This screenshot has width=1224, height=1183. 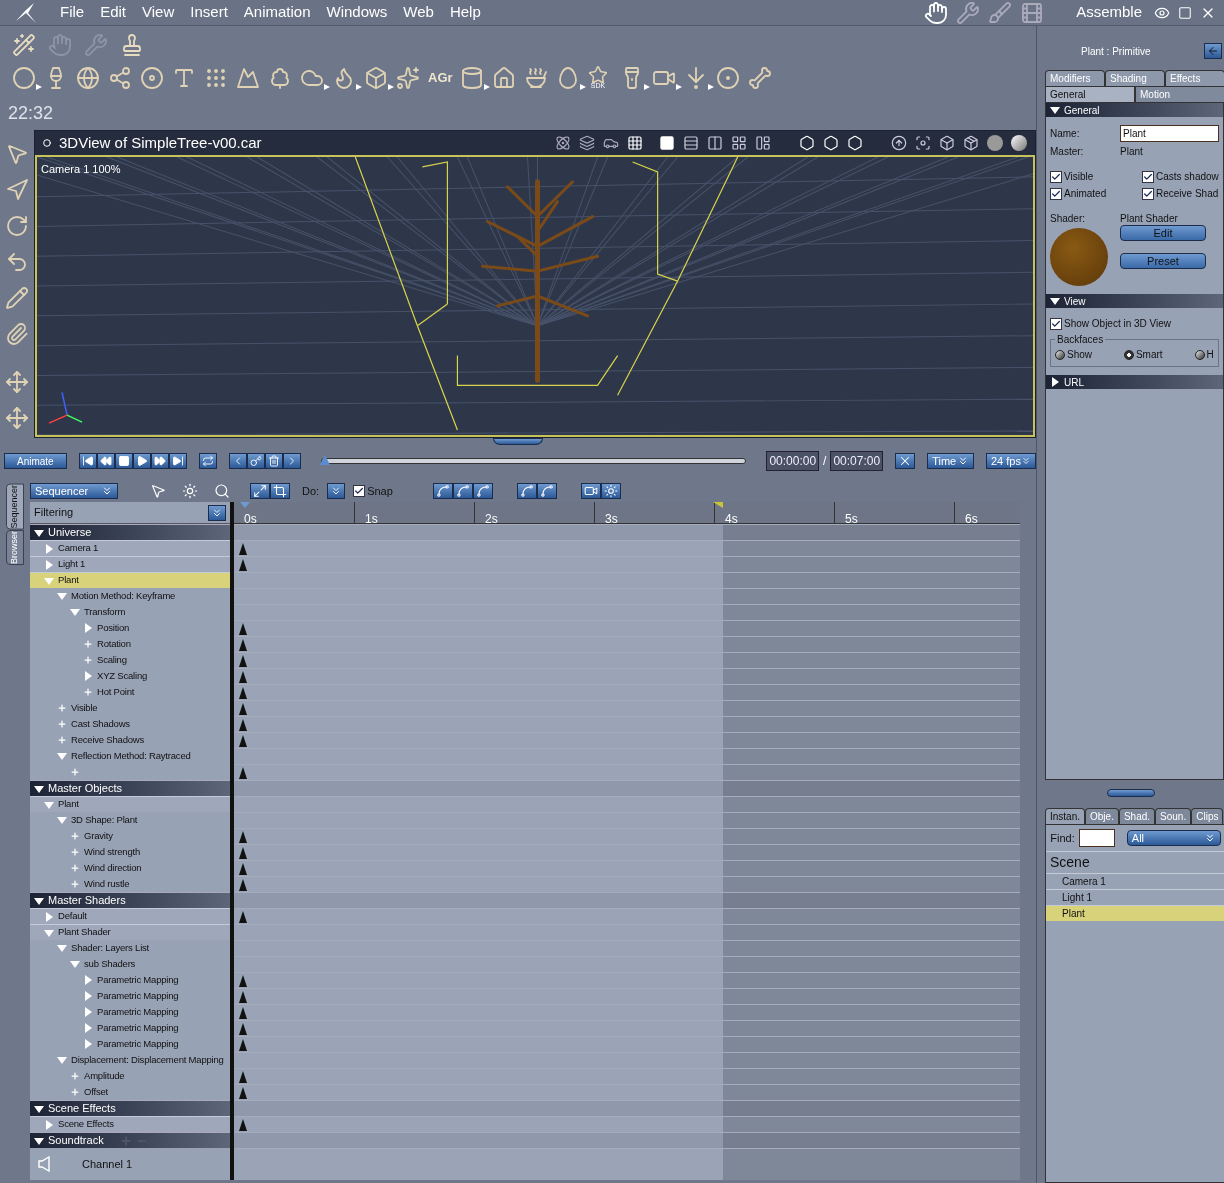 What do you see at coordinates (15, 547) in the screenshot?
I see `side-tab: Browser` at bounding box center [15, 547].